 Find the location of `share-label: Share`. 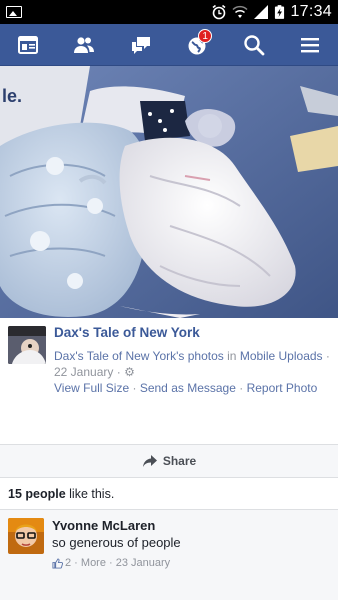

share-label: Share is located at coordinates (179, 461).